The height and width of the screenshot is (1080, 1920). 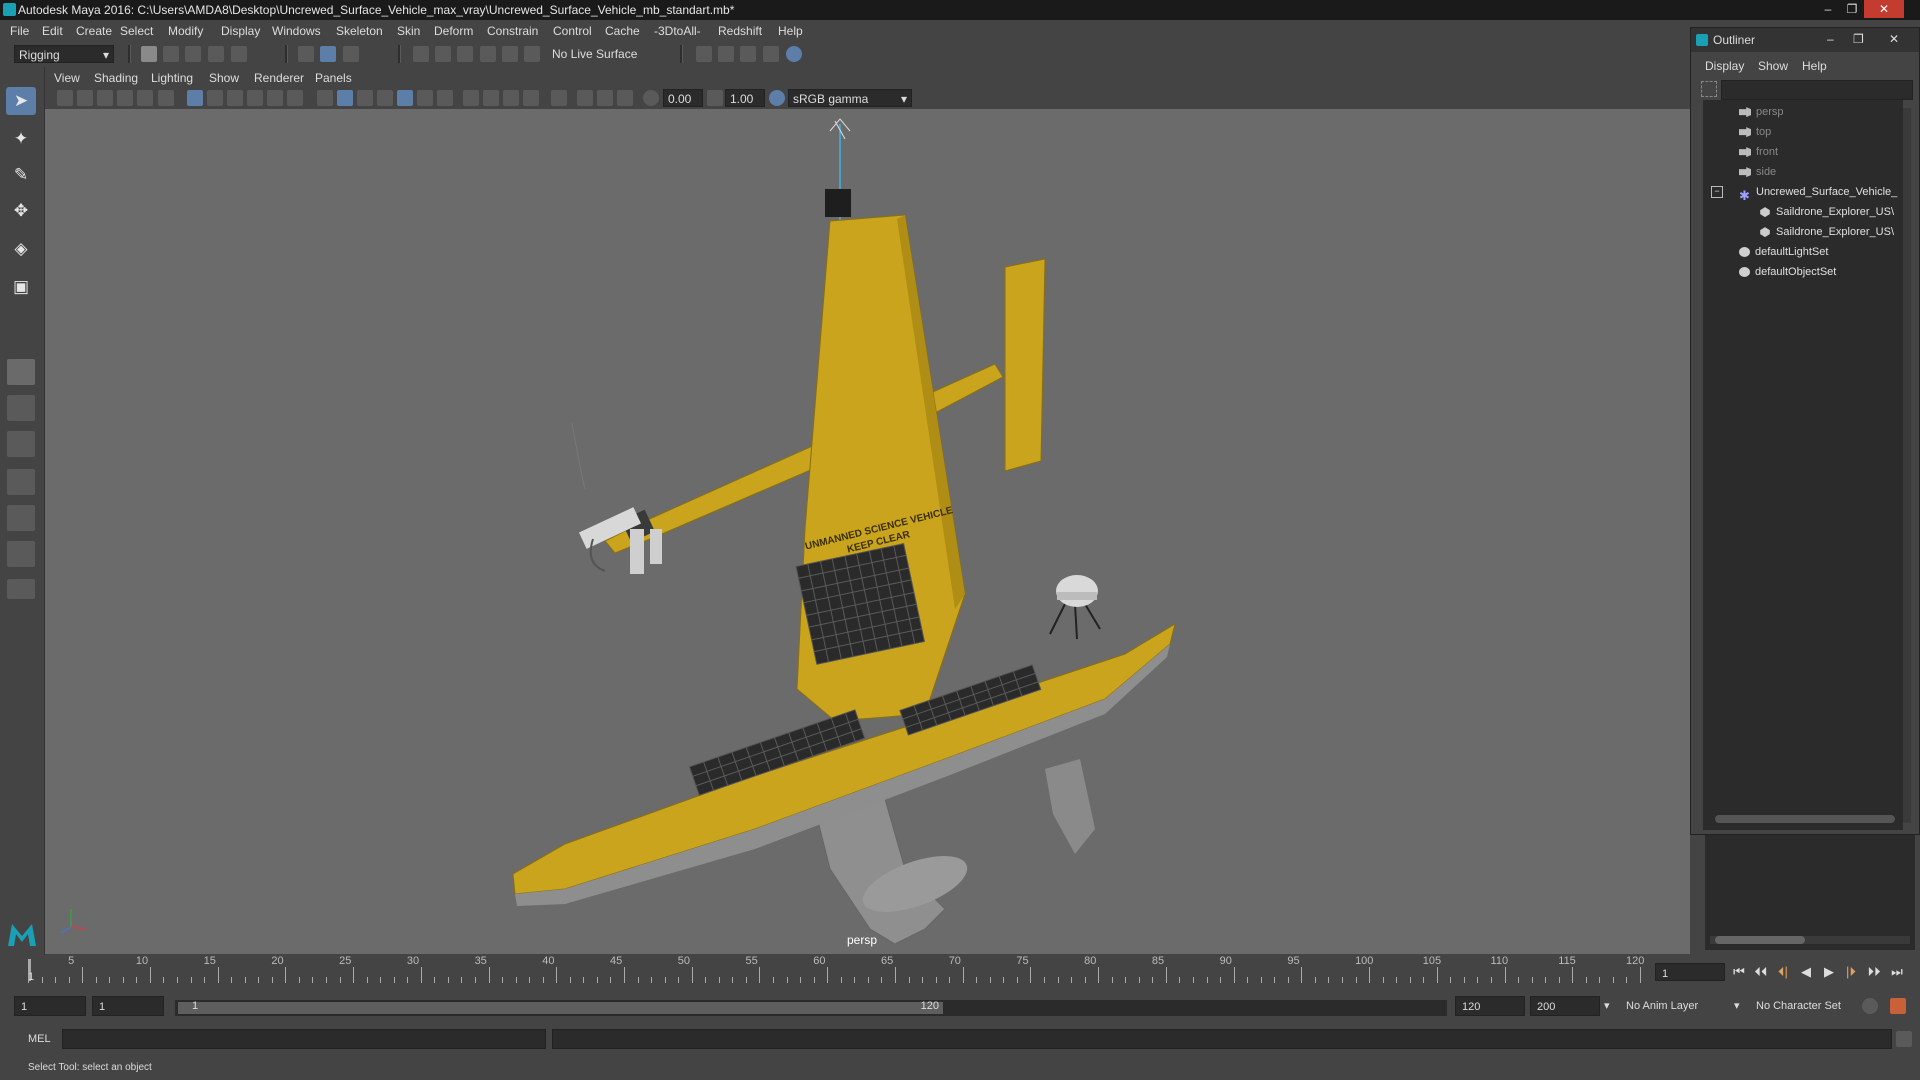 I want to click on outliner-item-mesh-1: Saildrone_Explorer_US\, so click(x=1826, y=212).